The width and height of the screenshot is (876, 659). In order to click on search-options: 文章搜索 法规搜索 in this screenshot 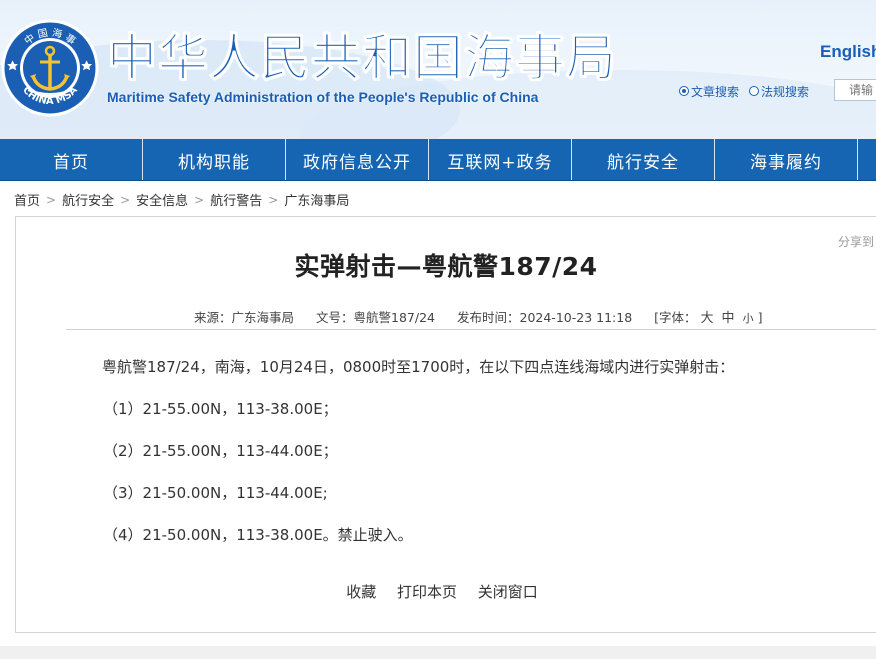, I will do `click(749, 91)`.